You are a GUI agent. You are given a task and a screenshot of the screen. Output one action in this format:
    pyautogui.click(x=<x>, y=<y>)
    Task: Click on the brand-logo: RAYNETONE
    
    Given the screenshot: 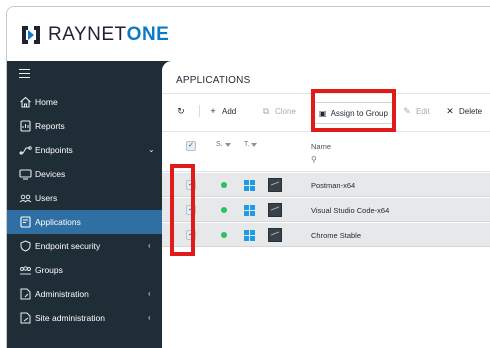 What is the action you would take?
    pyautogui.click(x=94, y=35)
    